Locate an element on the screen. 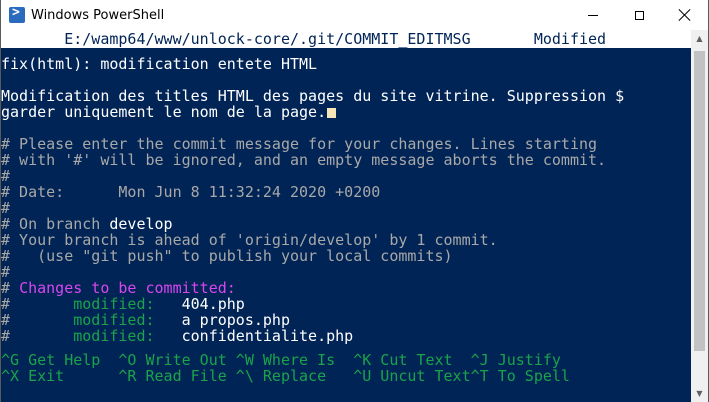 The image size is (709, 402). minimize-button is located at coordinates (593, 15).